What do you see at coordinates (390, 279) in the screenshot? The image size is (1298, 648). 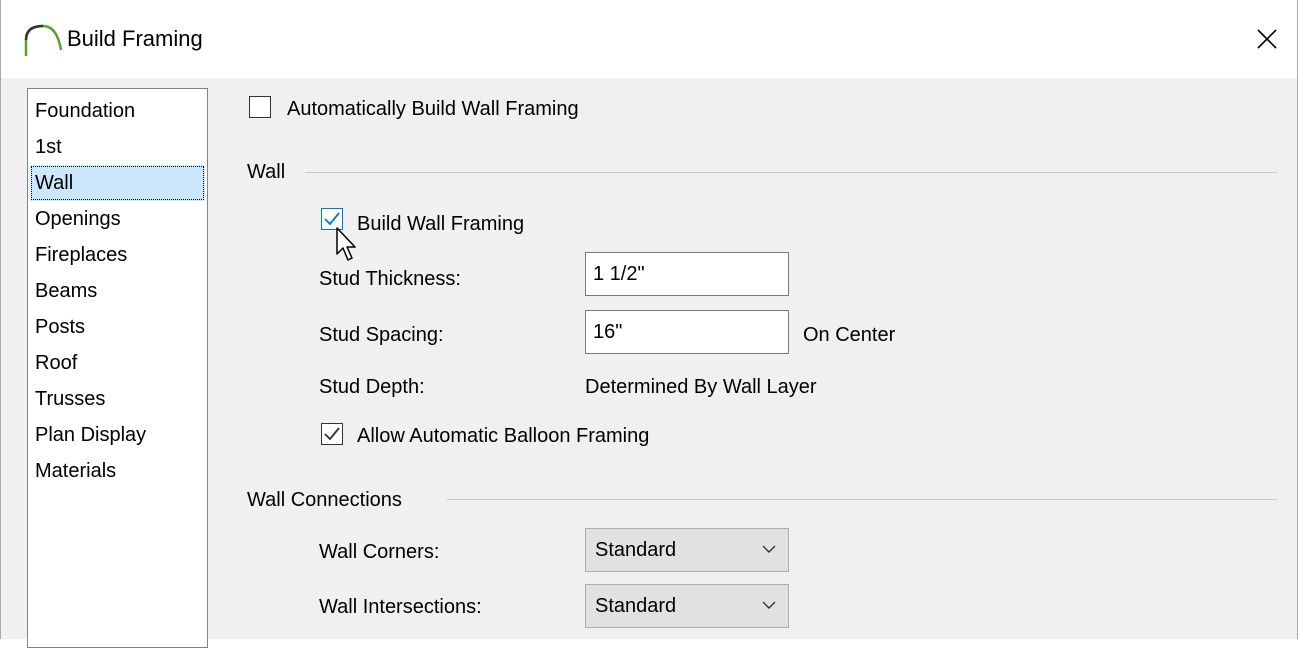 I see `stud-thickness-label: Stud Thickness:` at bounding box center [390, 279].